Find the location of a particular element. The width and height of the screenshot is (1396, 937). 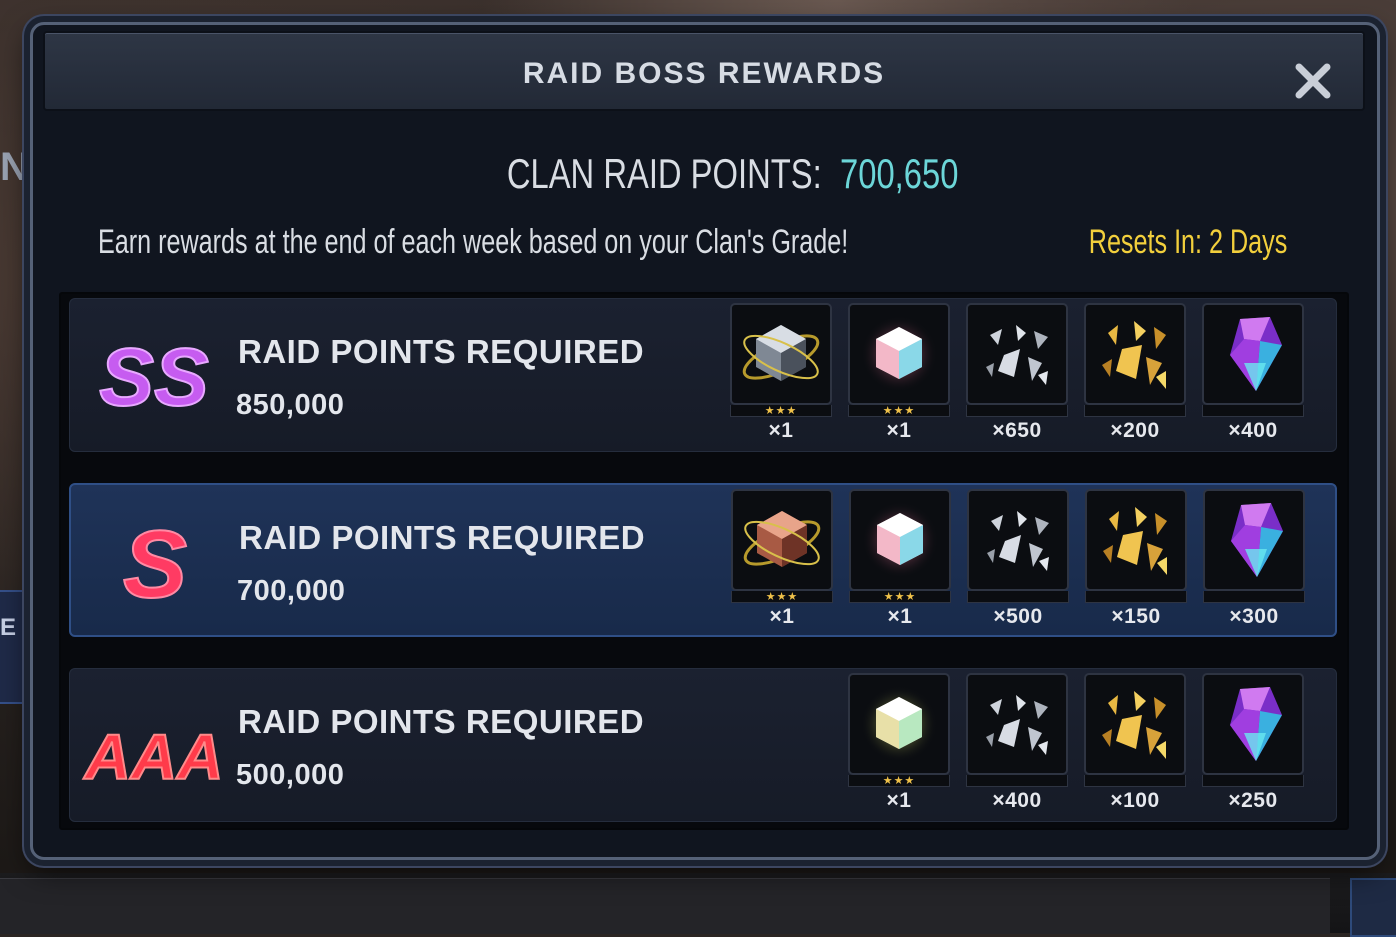

reward-item: ×150 is located at coordinates (1136, 559).